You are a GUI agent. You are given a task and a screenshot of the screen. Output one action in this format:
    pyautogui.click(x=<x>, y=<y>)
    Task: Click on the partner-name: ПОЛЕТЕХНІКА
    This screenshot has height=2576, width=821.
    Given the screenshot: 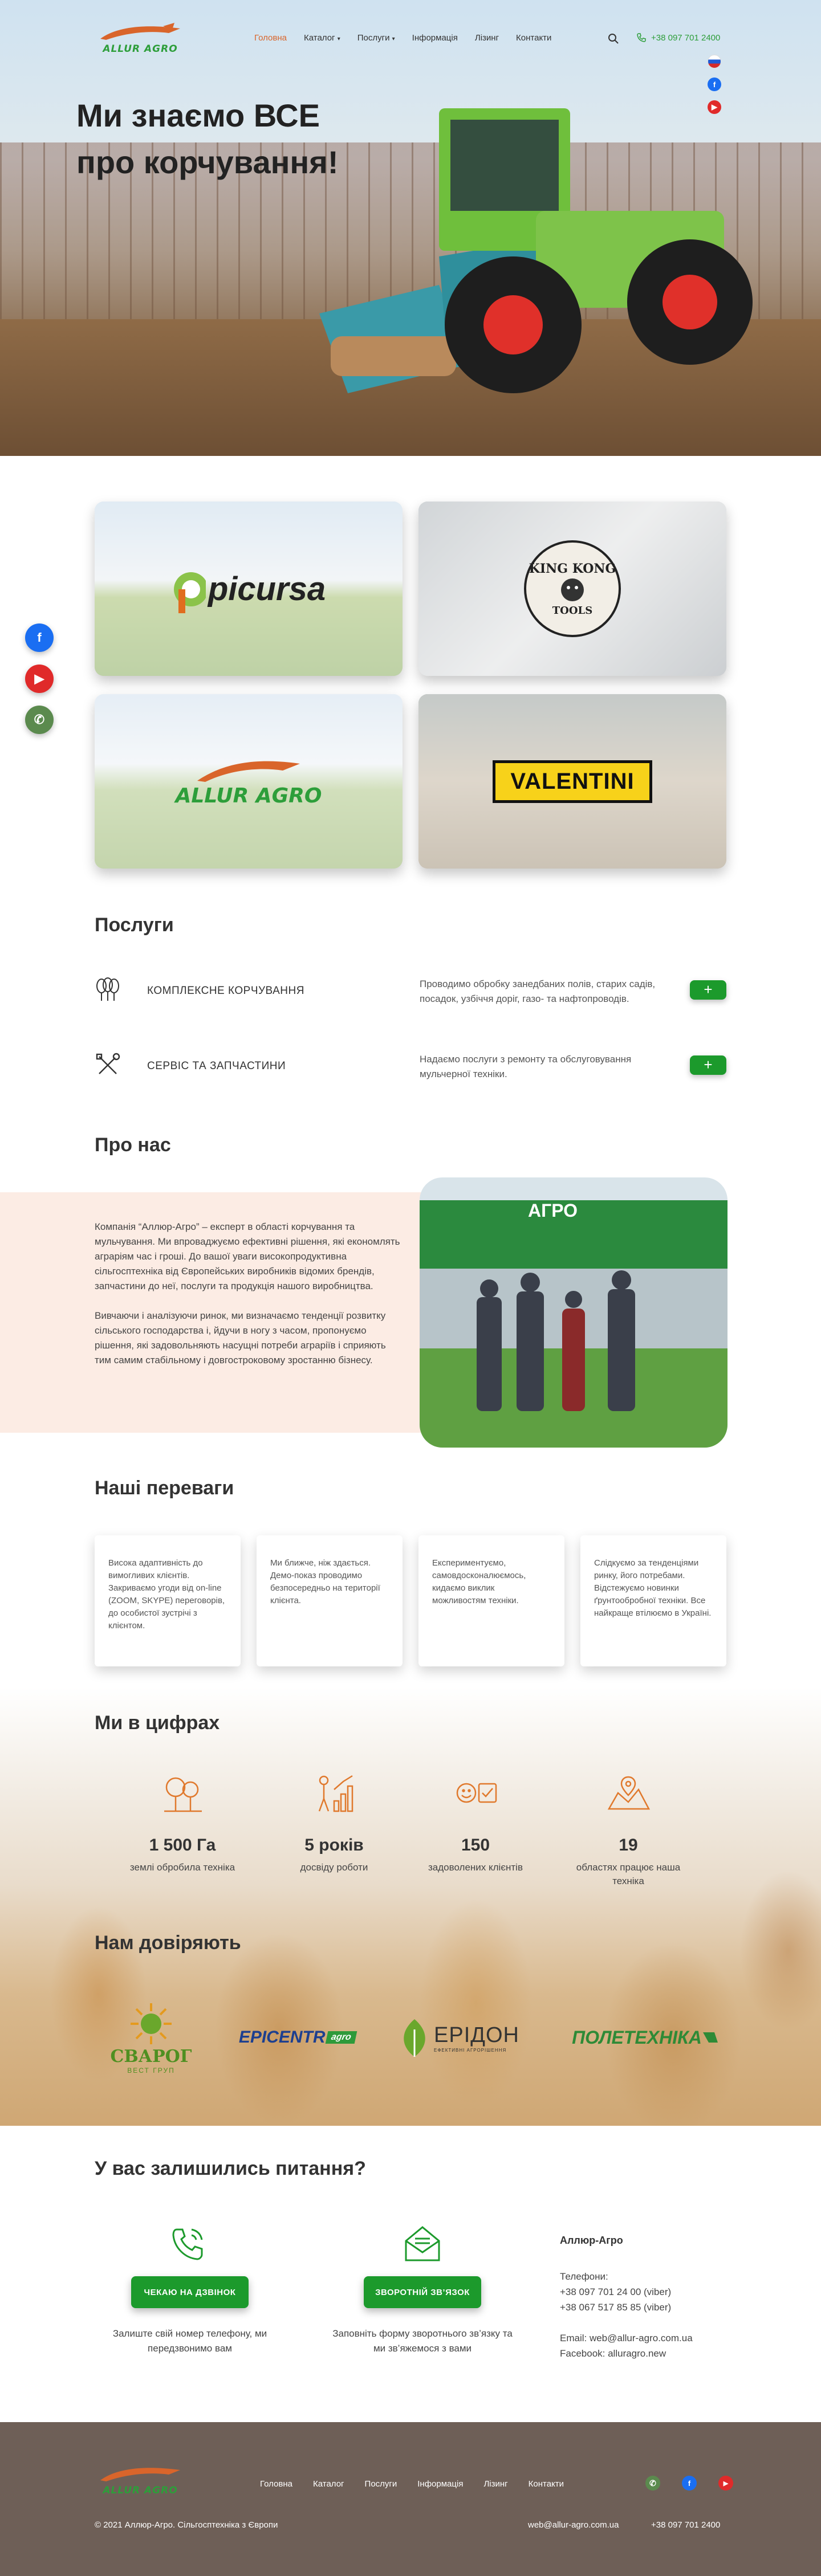 What is the action you would take?
    pyautogui.click(x=637, y=2037)
    